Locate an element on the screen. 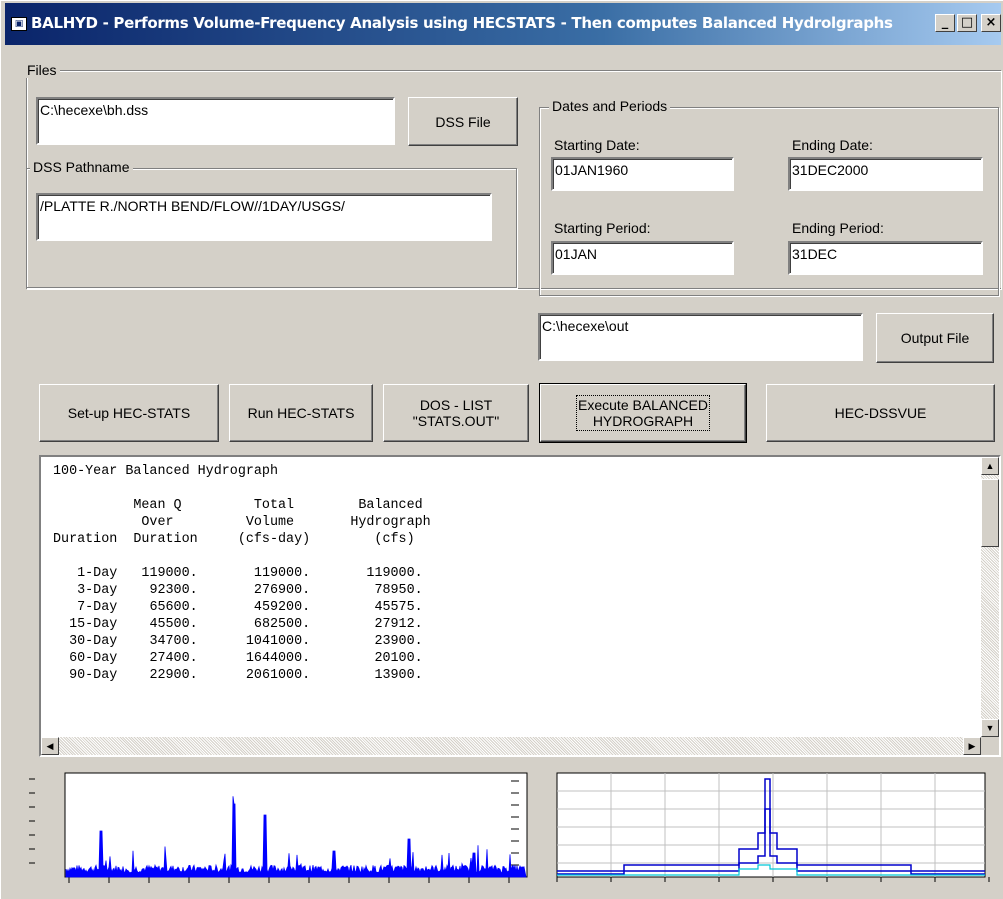  report-cell-total-volume: 682500. is located at coordinates (254, 624).